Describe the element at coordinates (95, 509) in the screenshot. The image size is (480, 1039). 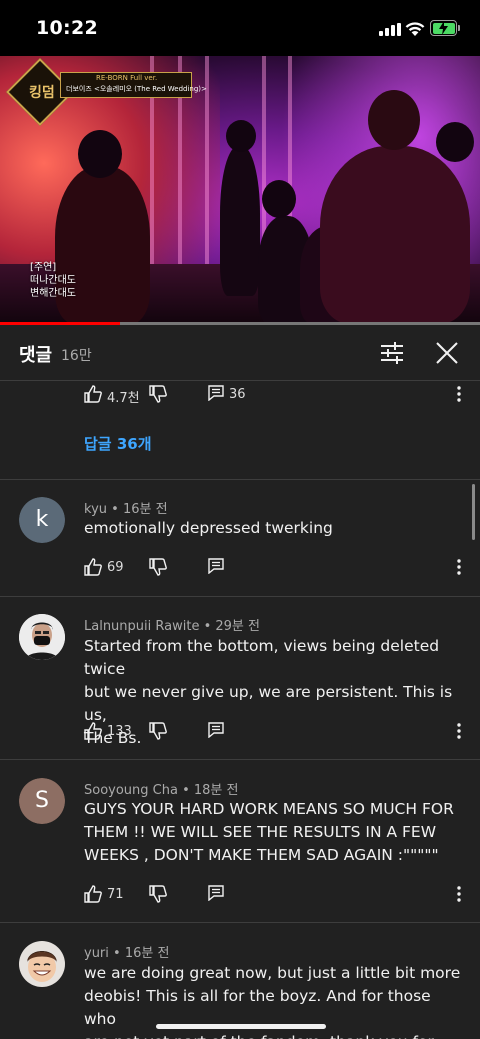
I see `comment-author: kyu` at that location.